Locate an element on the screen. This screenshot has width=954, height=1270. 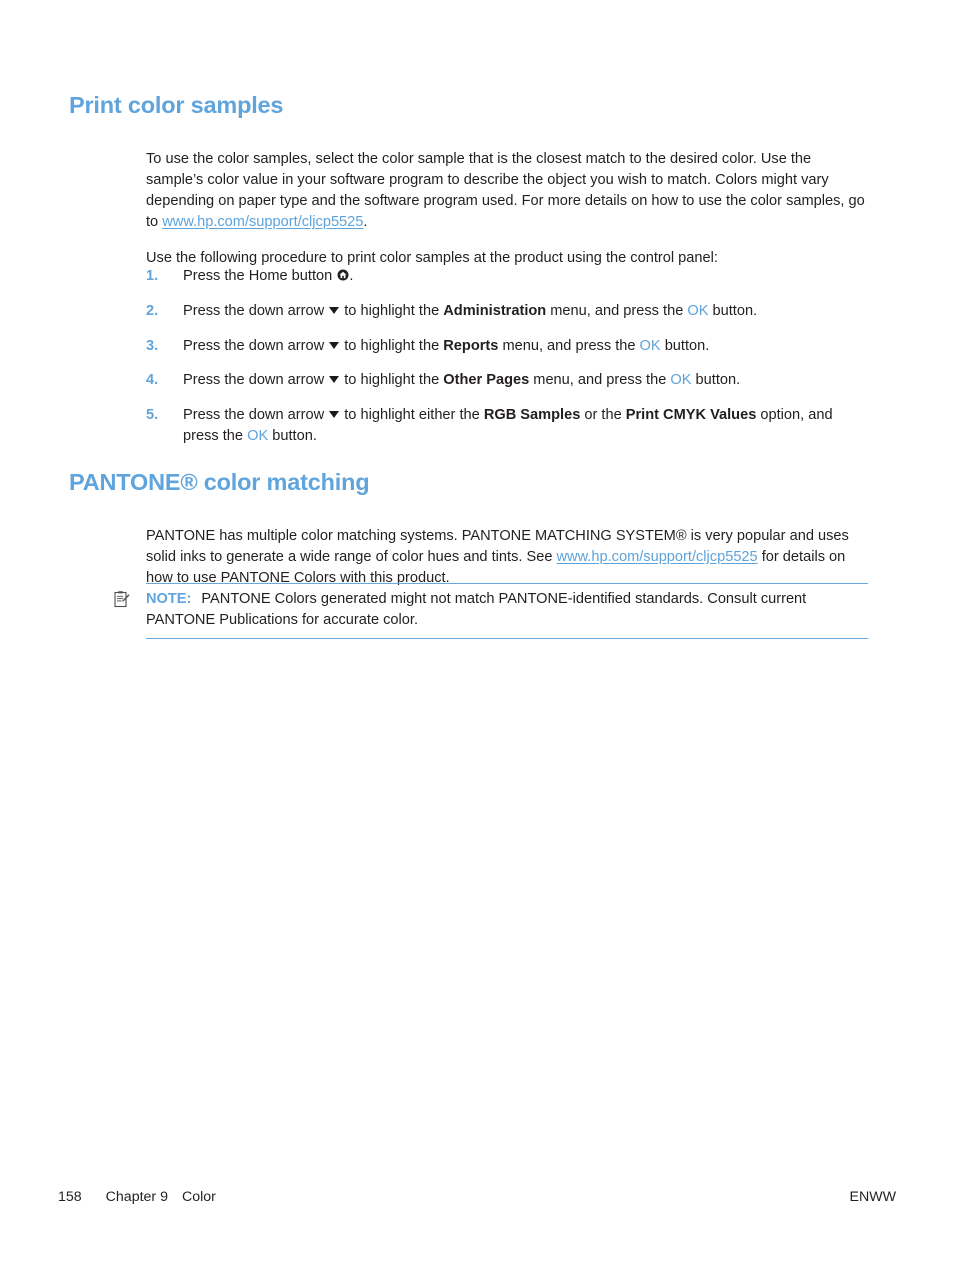
note-label: NOTE: is located at coordinates (169, 599).